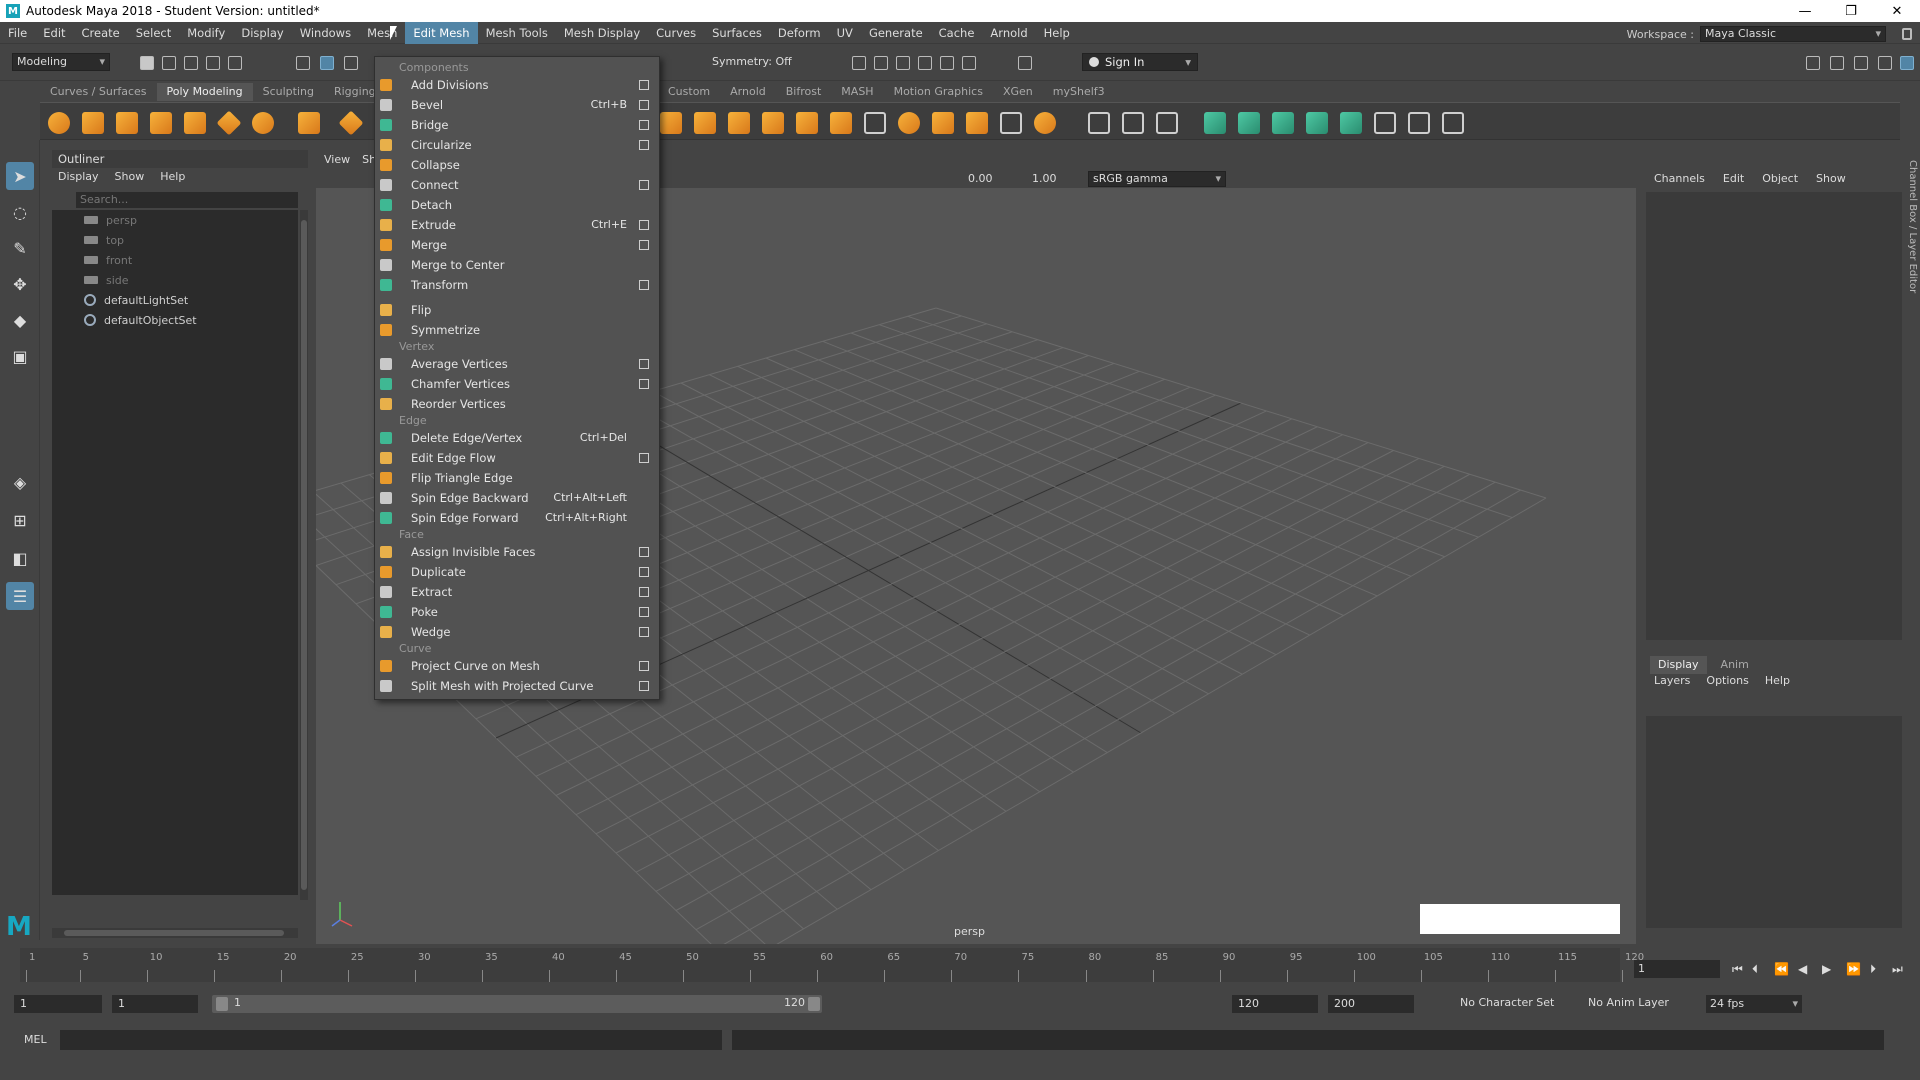  What do you see at coordinates (130, 176) in the screenshot?
I see `outliner-menu-show: Show` at bounding box center [130, 176].